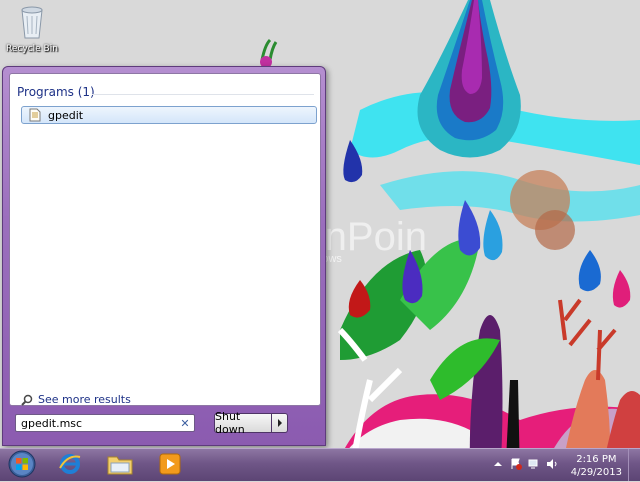 This screenshot has height=482, width=640. I want to click on clock-date: 4/29/2013, so click(596, 472).